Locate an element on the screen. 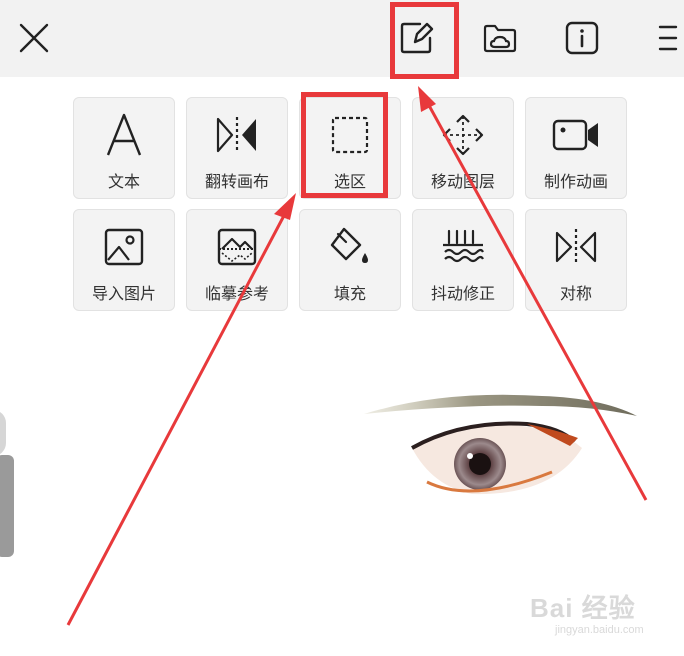  watermark-url: jingyan.baidu.com is located at coordinates (599, 630).